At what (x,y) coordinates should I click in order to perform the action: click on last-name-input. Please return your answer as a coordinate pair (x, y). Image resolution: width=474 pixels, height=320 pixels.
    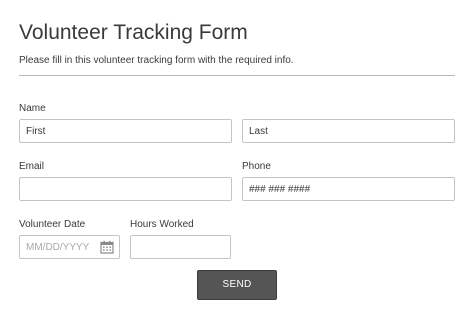
    Looking at the image, I should click on (348, 131).